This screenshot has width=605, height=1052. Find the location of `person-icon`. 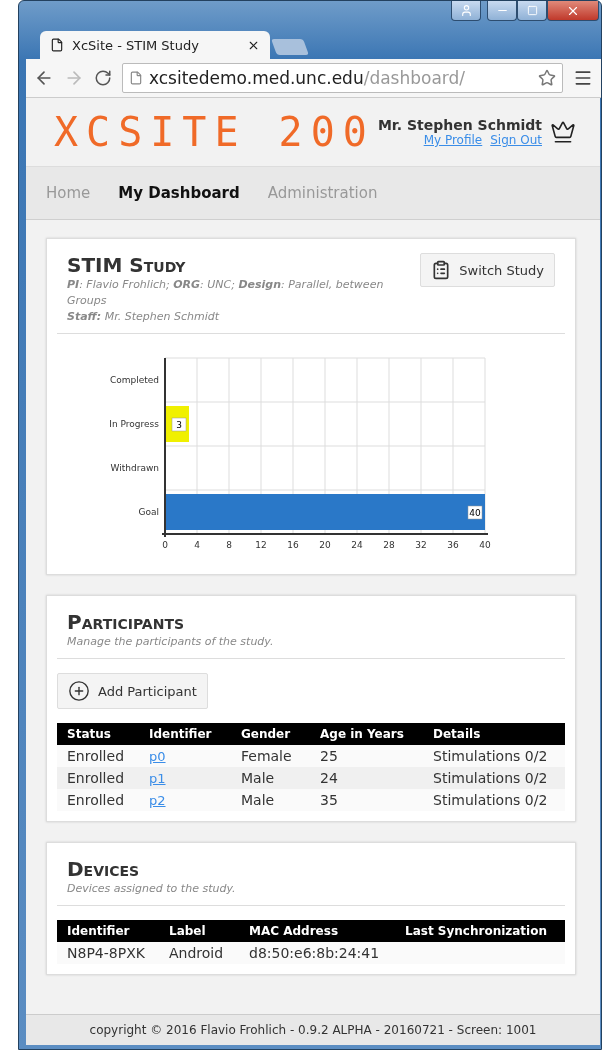

person-icon is located at coordinates (466, 10).